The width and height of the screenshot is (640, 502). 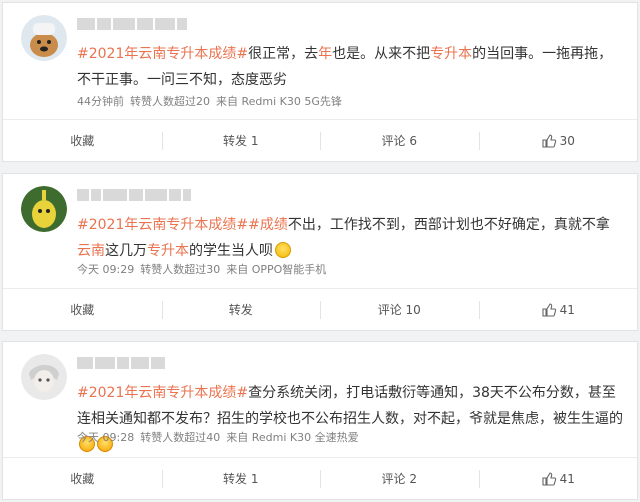 What do you see at coordinates (241, 309) in the screenshot?
I see `repost-button: 转发` at bounding box center [241, 309].